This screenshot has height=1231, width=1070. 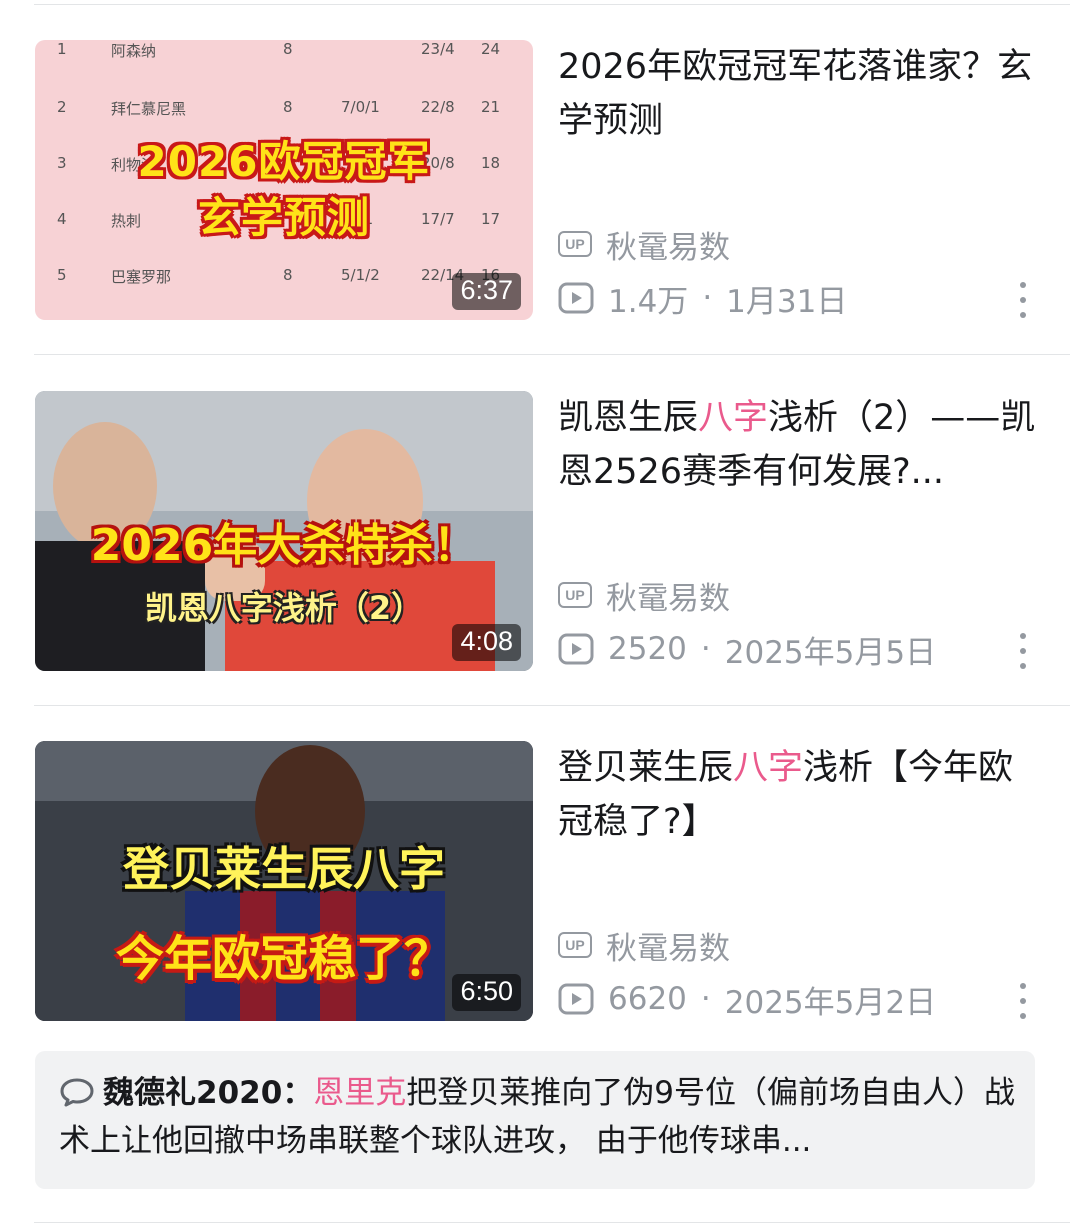 I want to click on stats-row: 6620 · 2025年5月2日, so click(x=747, y=999).